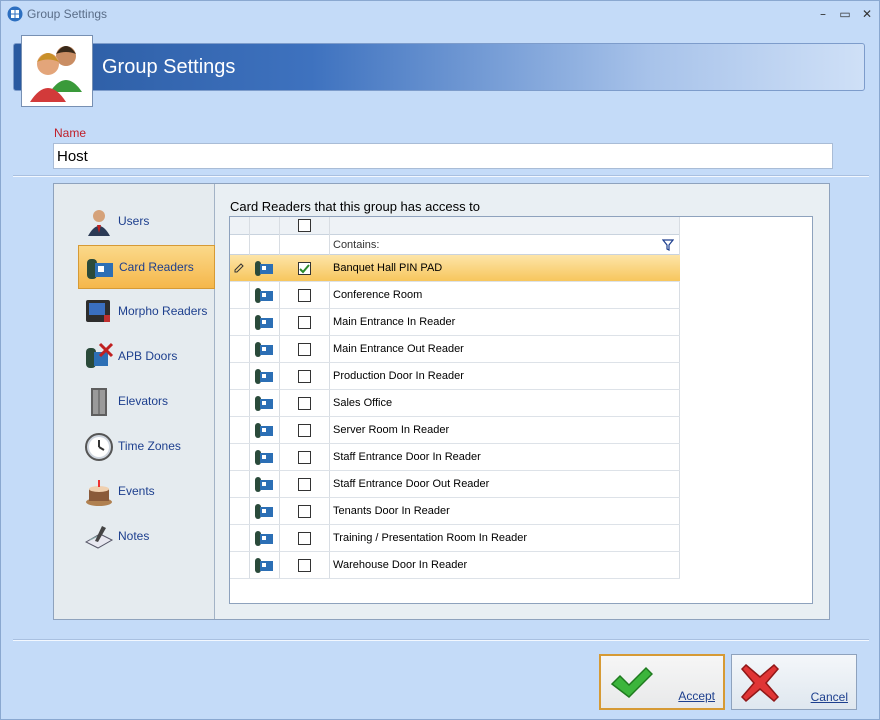  Describe the element at coordinates (99, 402) in the screenshot. I see `elevator-icon` at that location.